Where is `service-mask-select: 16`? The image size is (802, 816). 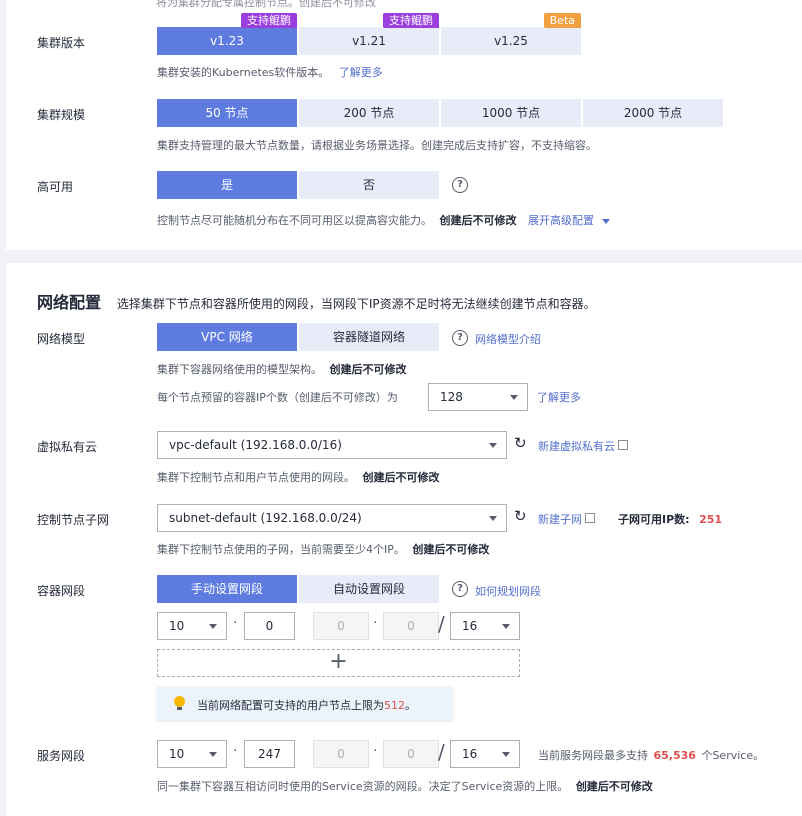 service-mask-select: 16 is located at coordinates (485, 754).